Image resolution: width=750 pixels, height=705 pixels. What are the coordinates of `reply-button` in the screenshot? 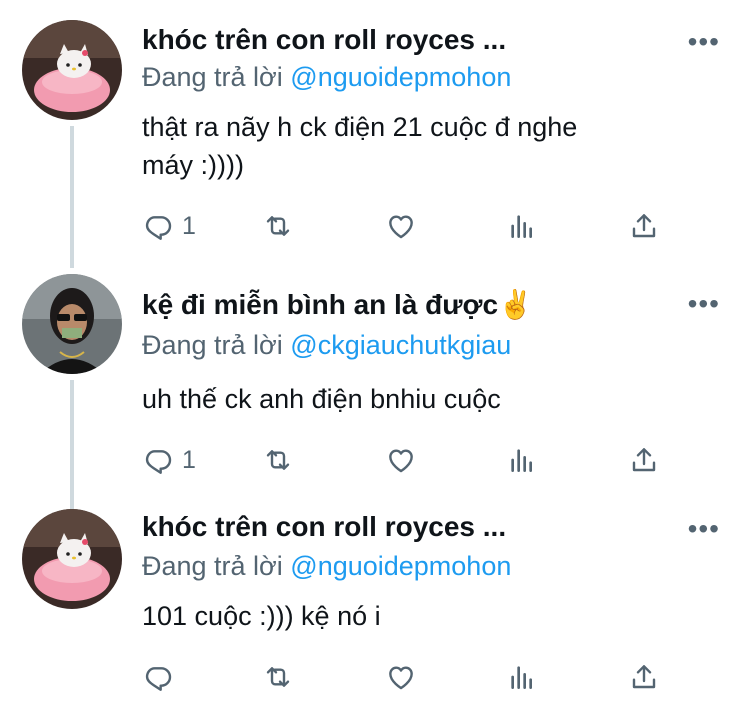 It's located at (162, 677).